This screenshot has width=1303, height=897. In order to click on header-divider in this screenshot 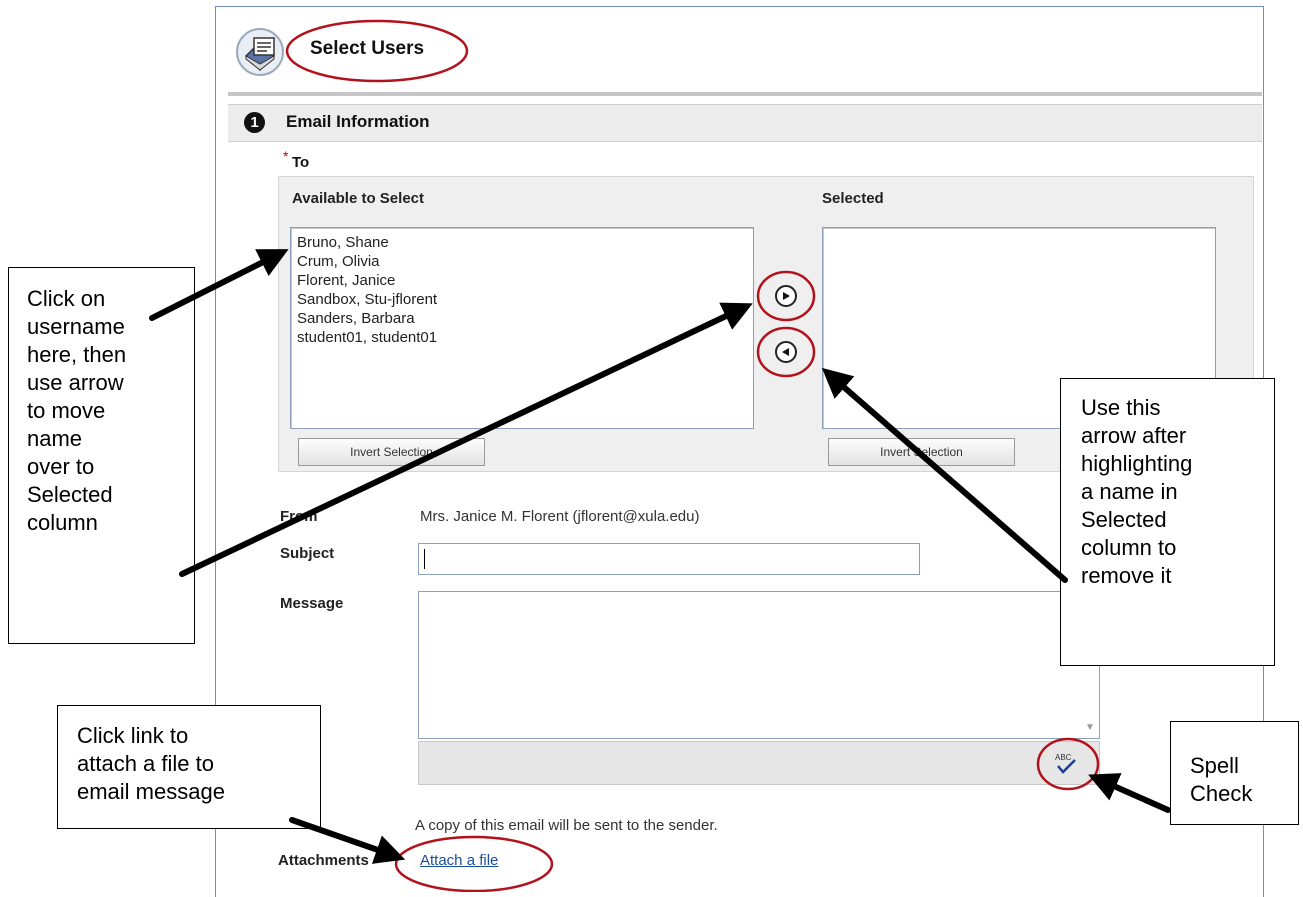, I will do `click(745, 94)`.